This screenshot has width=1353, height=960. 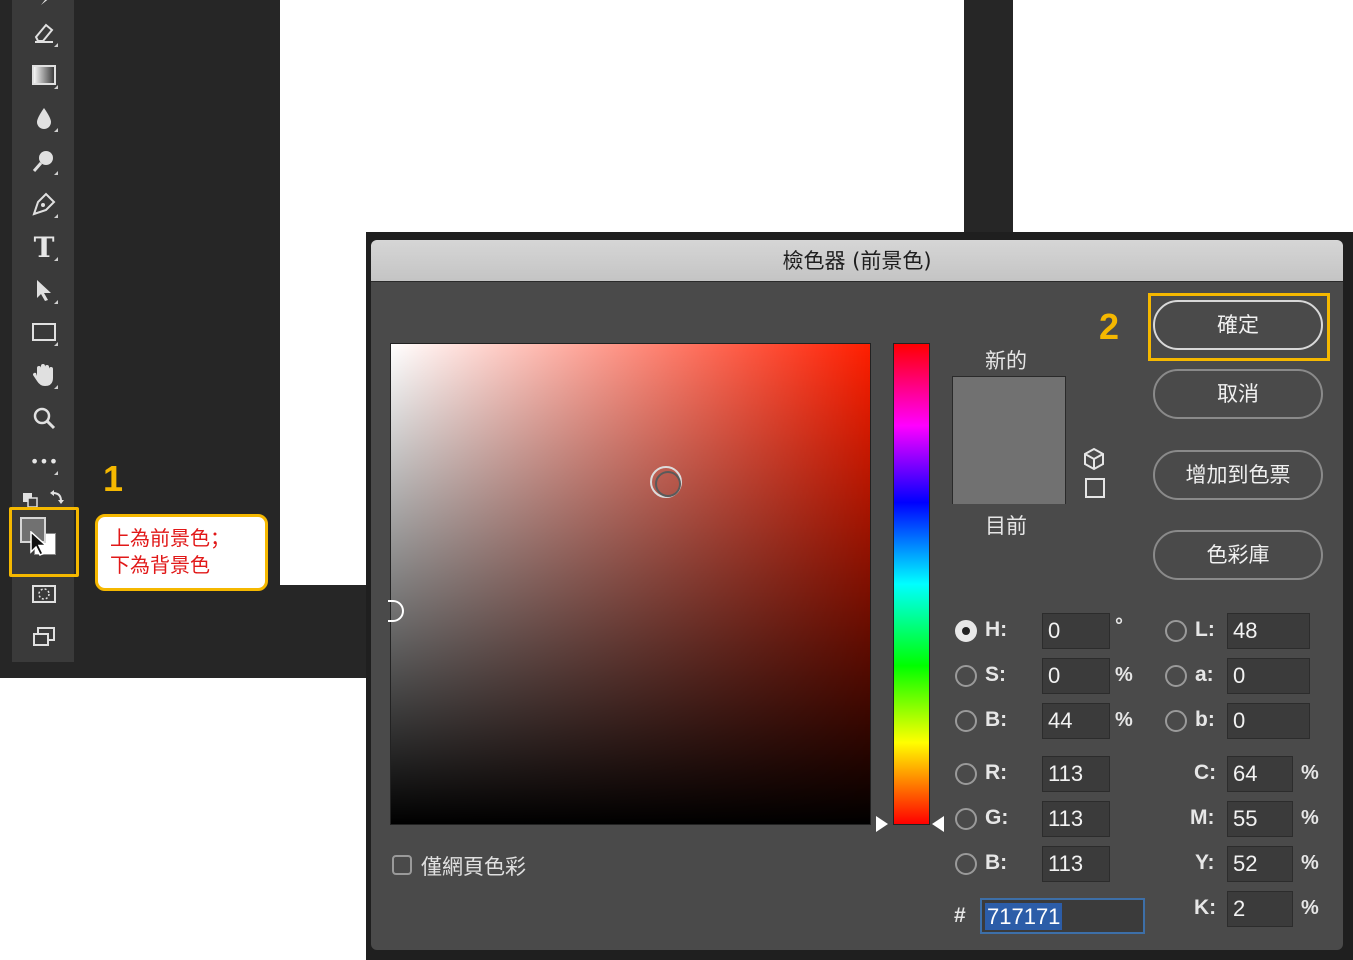 What do you see at coordinates (857, 261) in the screenshot?
I see `dialog-title: 檢色器 (前景色)` at bounding box center [857, 261].